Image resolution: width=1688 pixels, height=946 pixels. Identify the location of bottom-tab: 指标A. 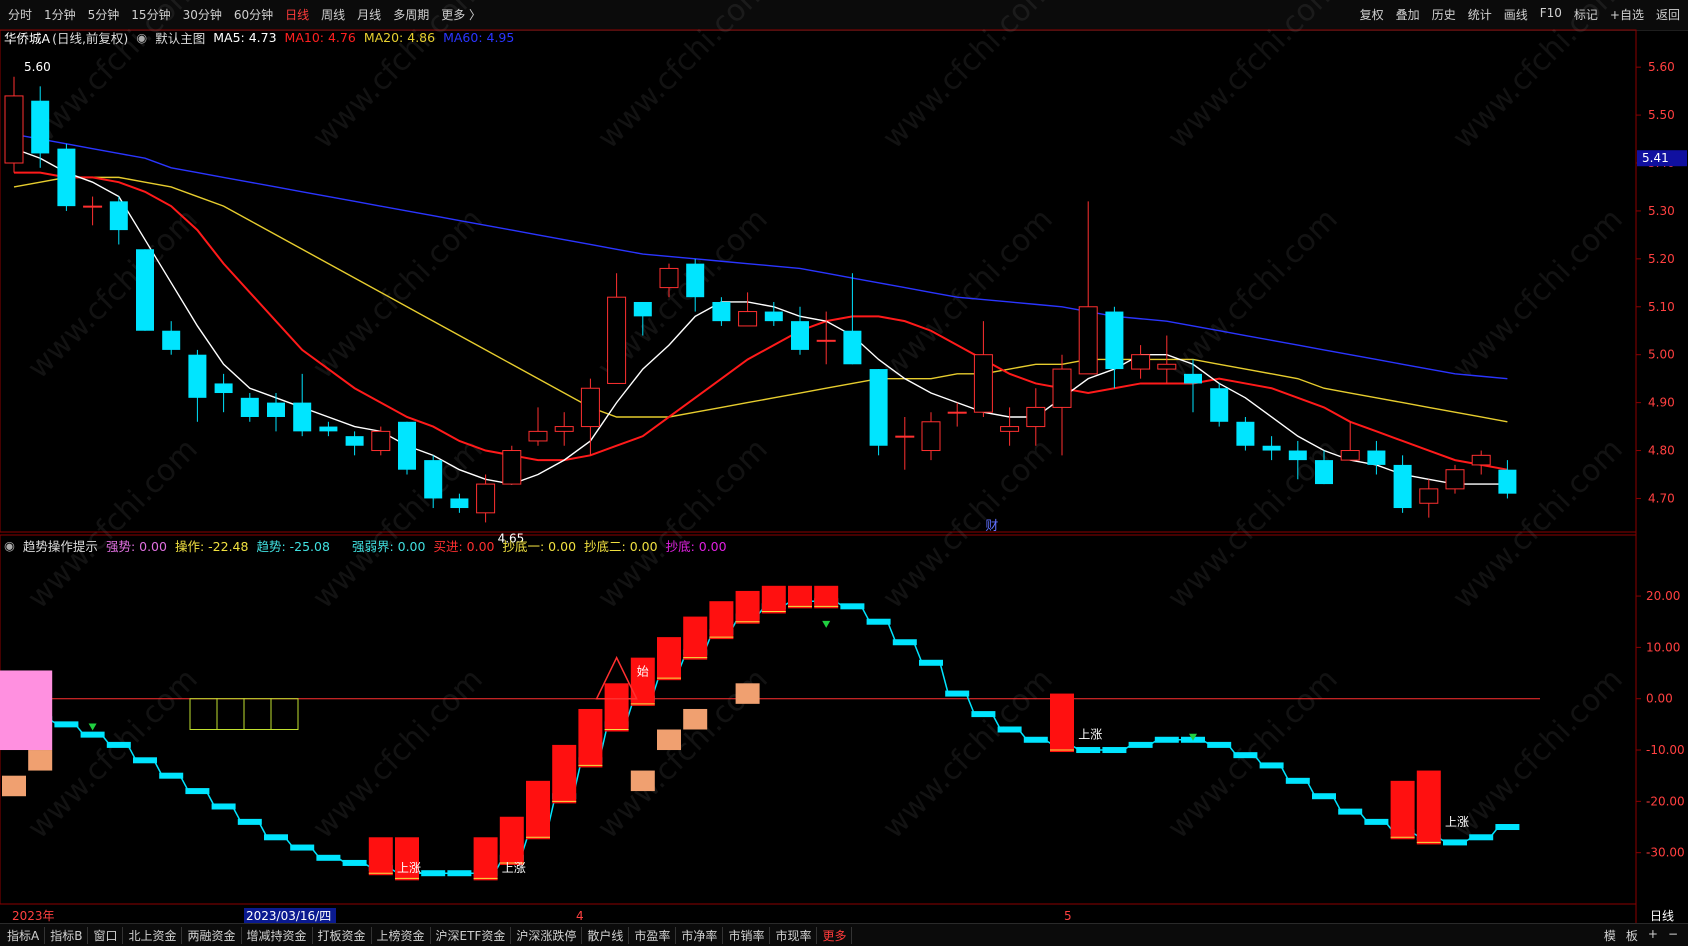
(24, 935).